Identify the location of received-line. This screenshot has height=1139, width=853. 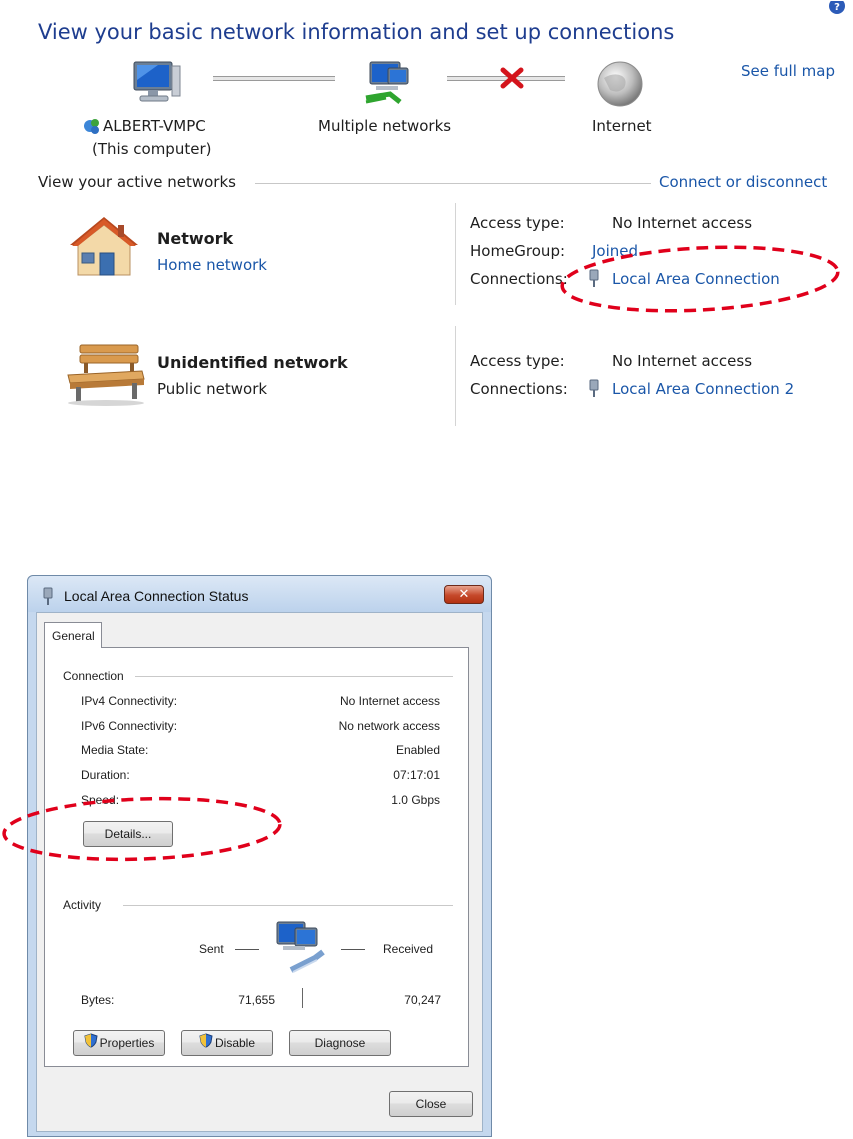
(353, 949).